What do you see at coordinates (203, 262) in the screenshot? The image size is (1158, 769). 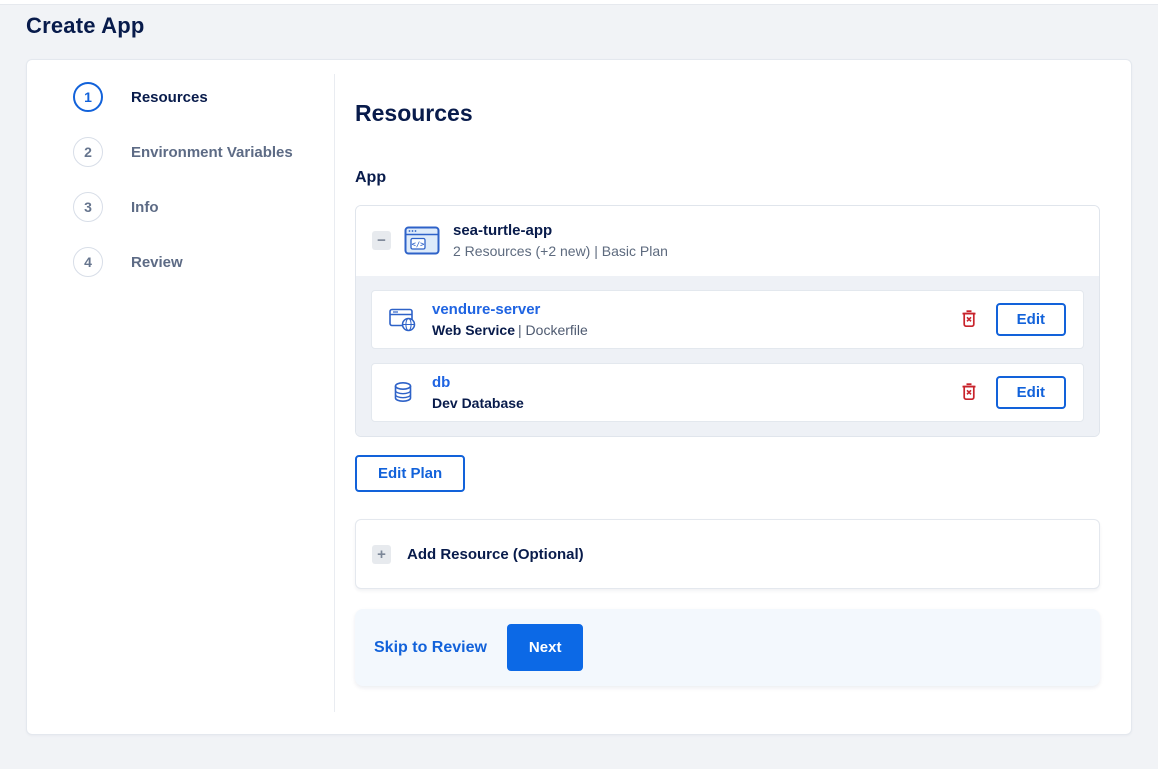 I see `step-review: 4 Review` at bounding box center [203, 262].